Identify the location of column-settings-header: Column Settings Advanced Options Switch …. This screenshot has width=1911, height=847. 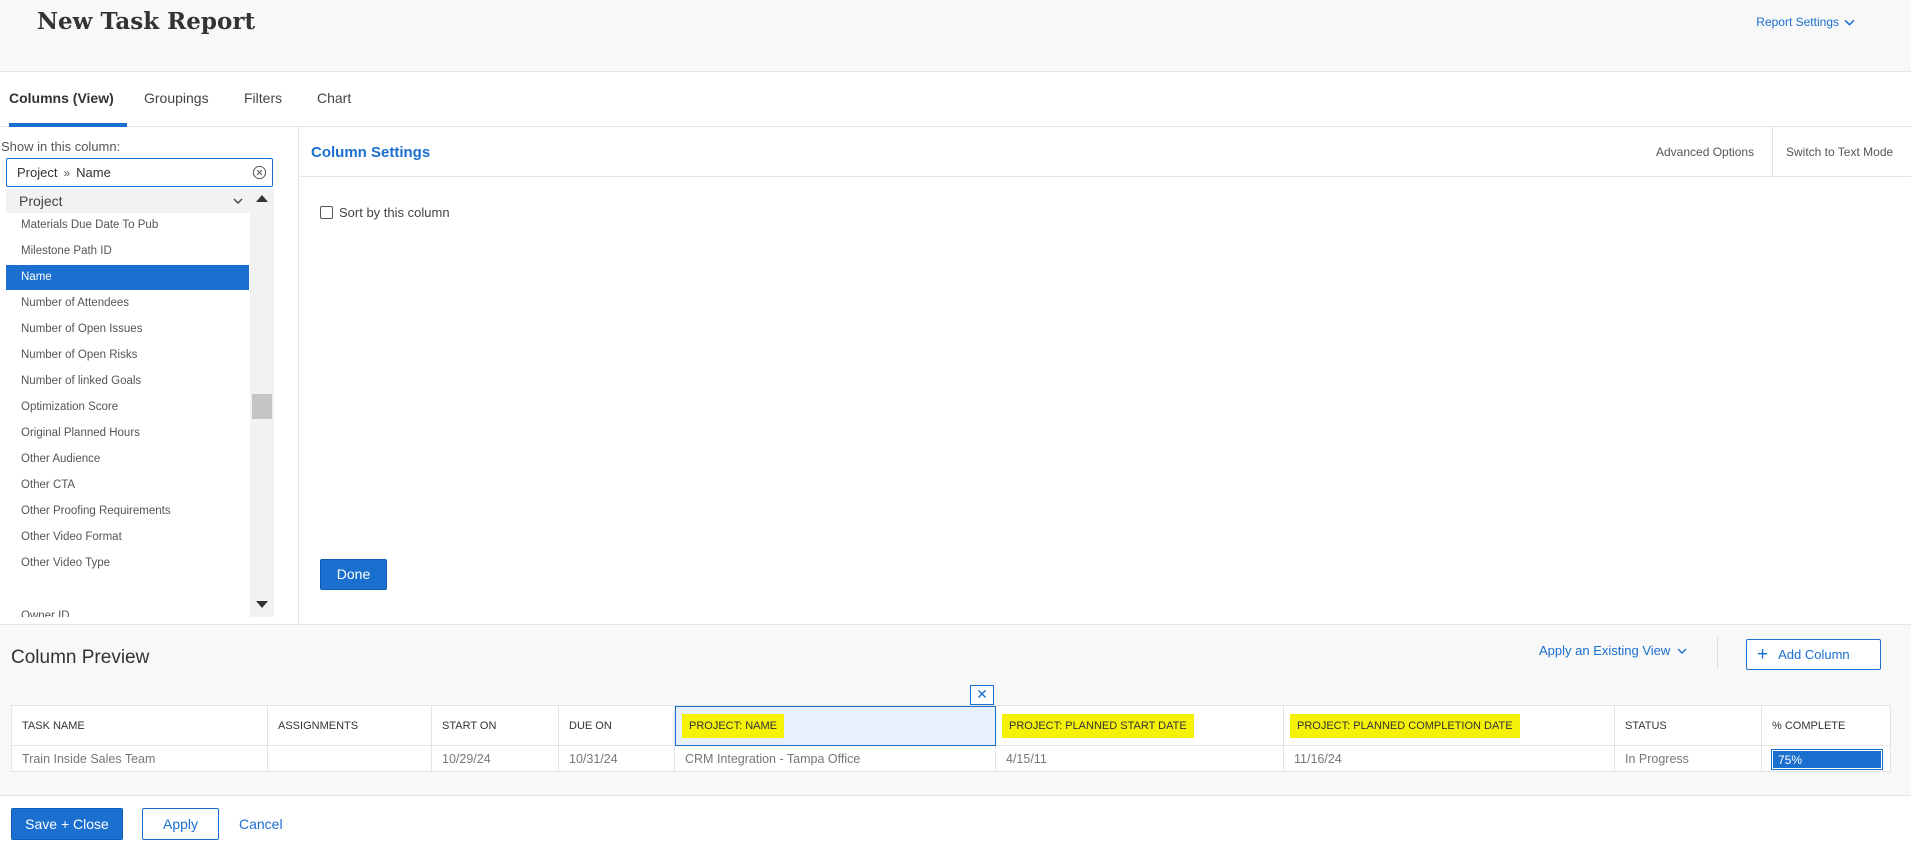
(1105, 152).